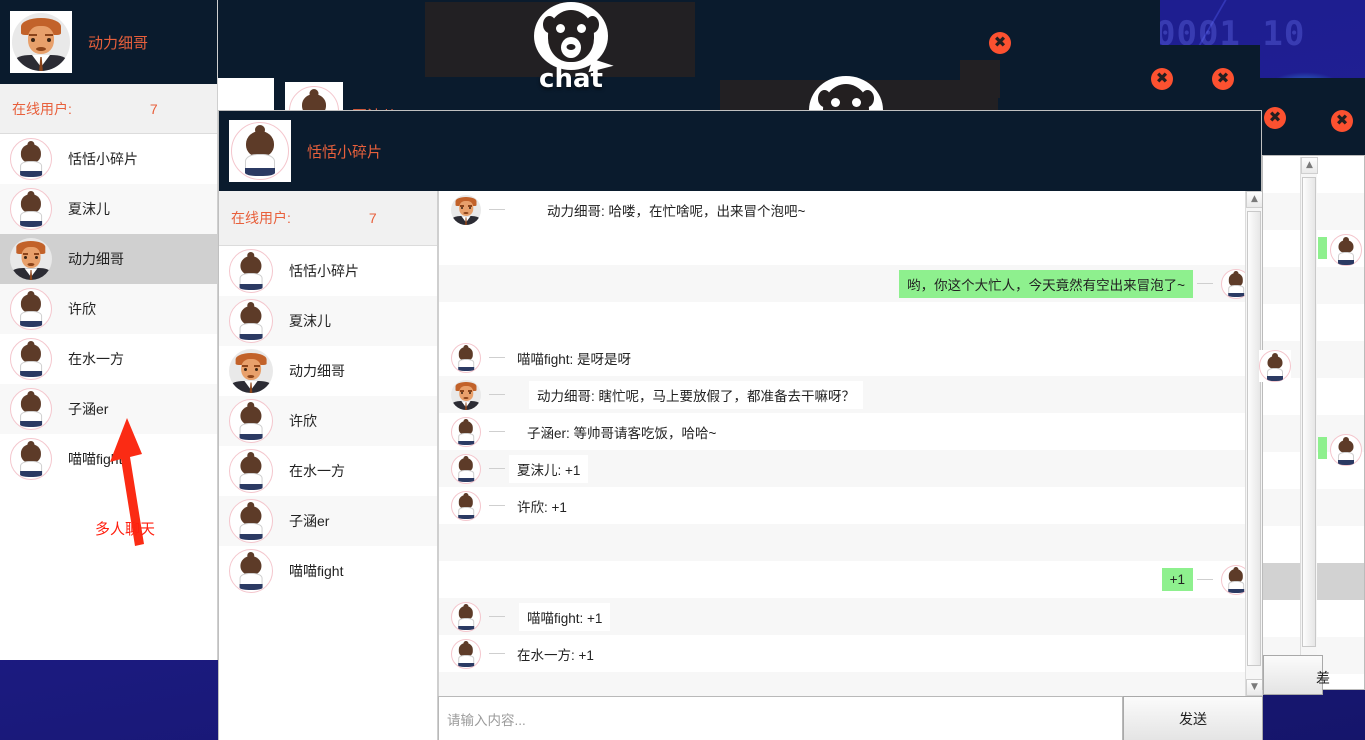 The image size is (1365, 740). Describe the element at coordinates (851, 394) in the screenshot. I see `message-row-incoming: 动力细哥: 瞎忙呢，马上要放假了，都准备去干嘛呀？` at that location.